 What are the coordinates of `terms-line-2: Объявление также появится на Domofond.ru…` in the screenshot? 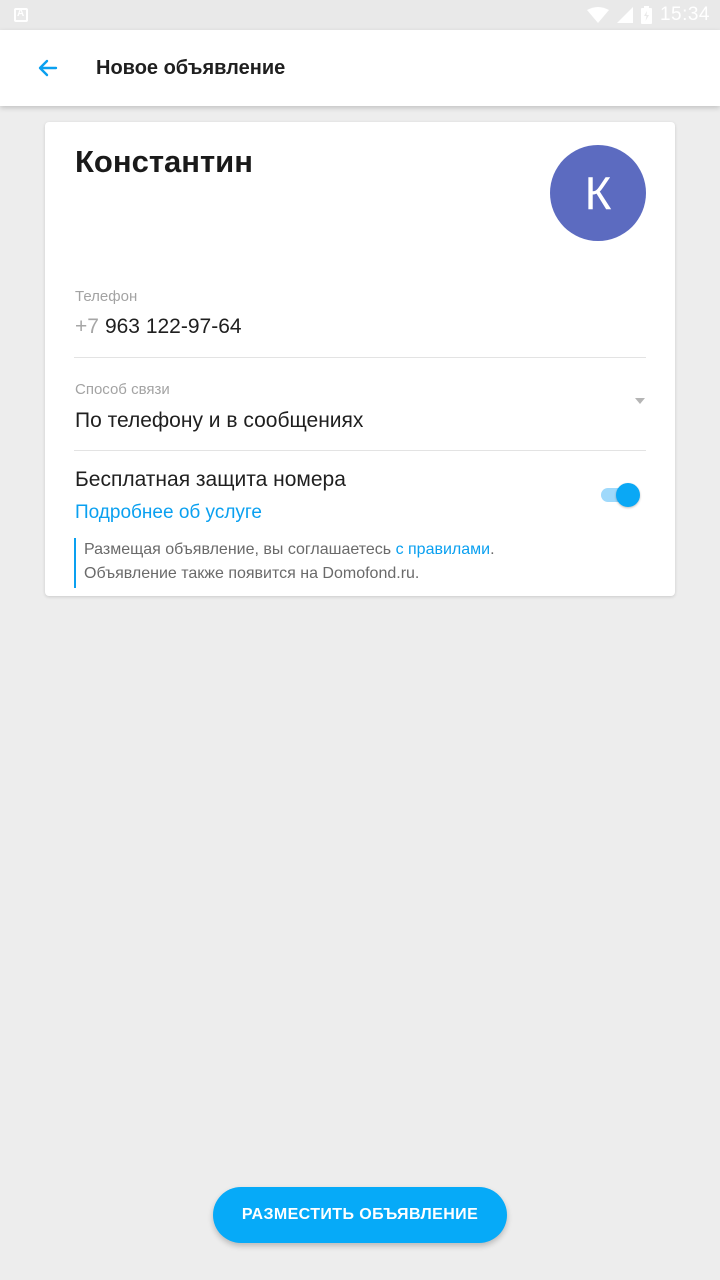 It's located at (252, 573).